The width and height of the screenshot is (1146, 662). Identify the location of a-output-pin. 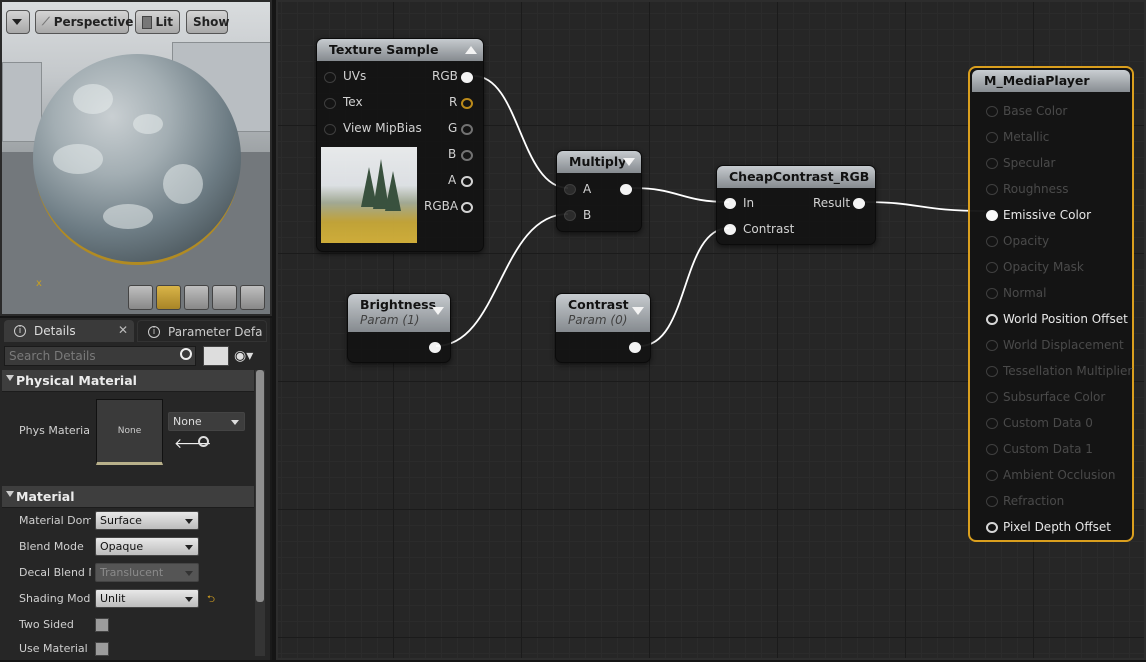
(467, 181).